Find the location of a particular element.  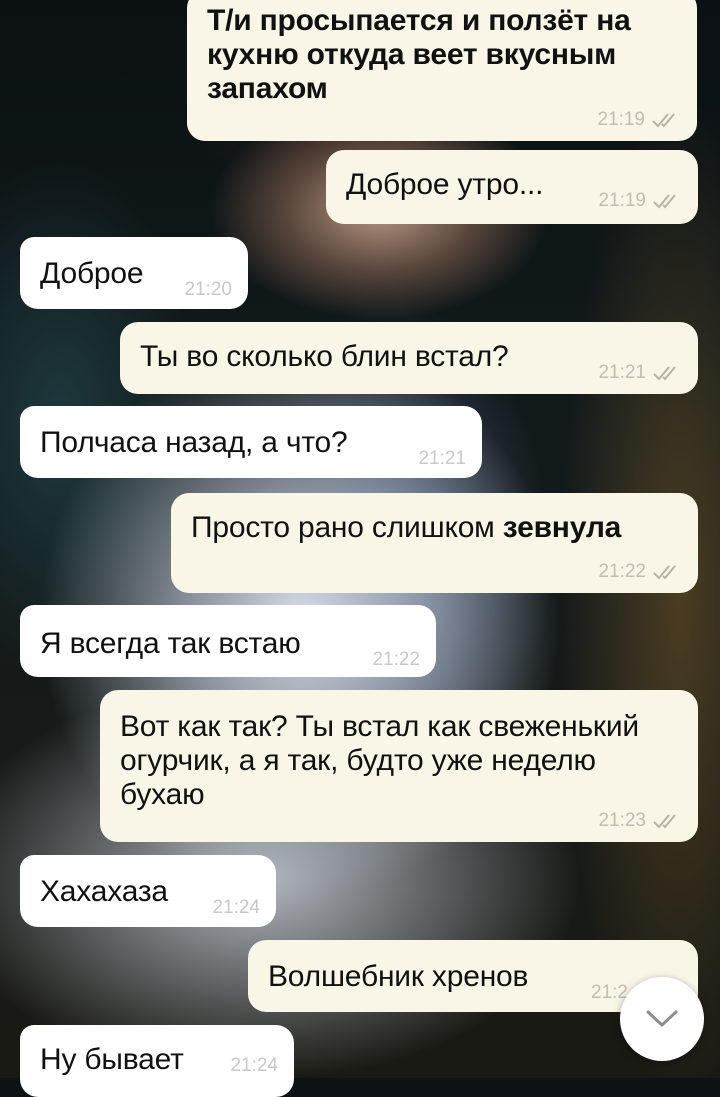

message-outgoing: Доброе утро... 21:19 is located at coordinates (512, 187).